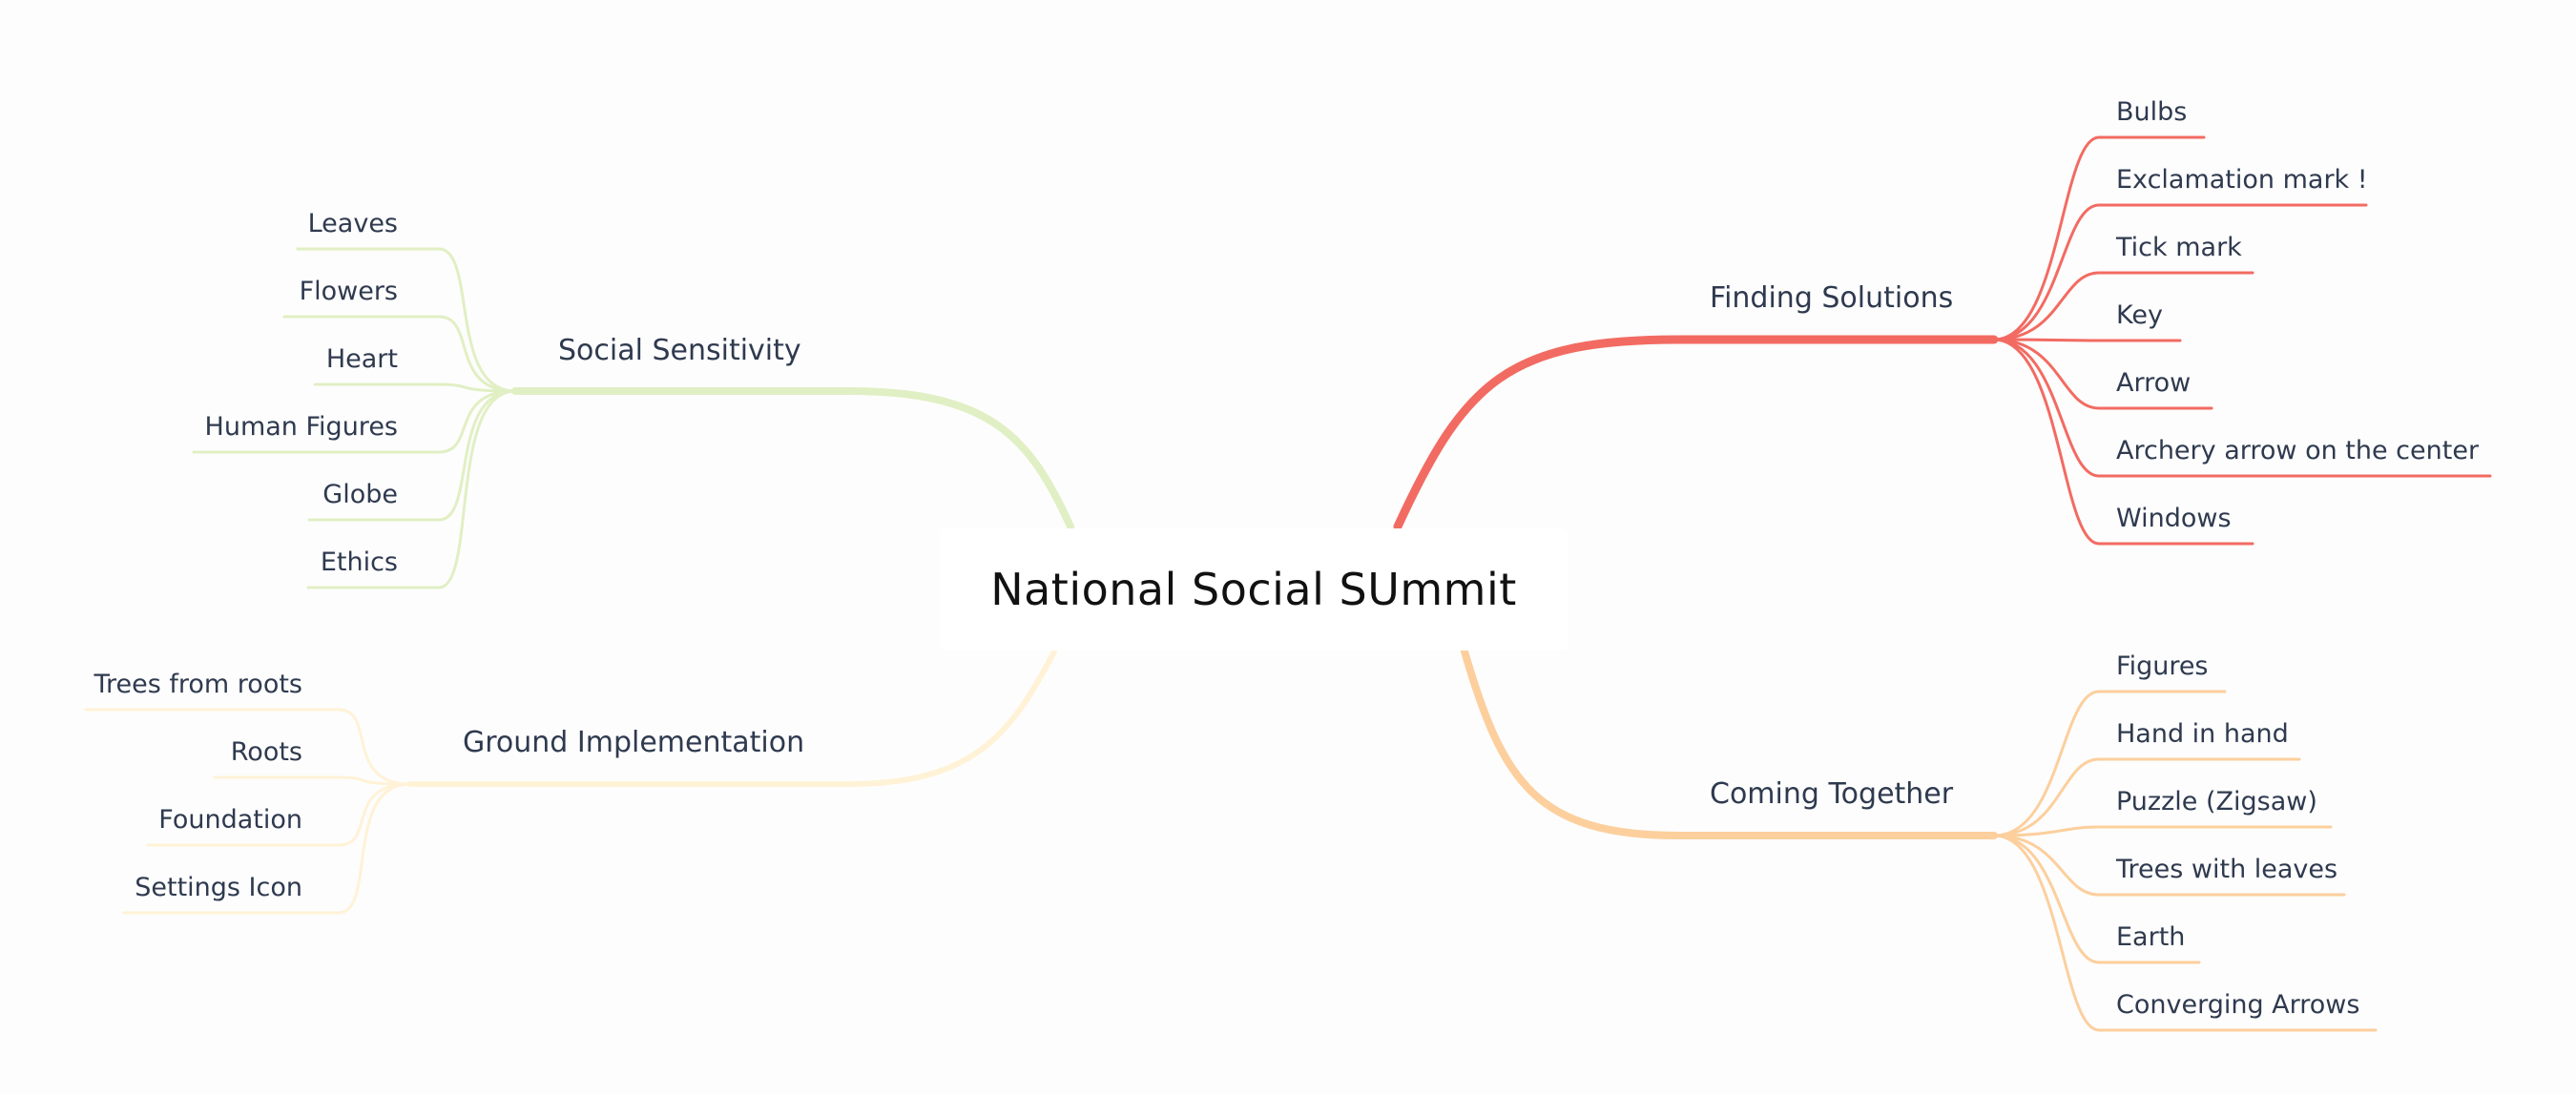 This screenshot has height=1095, width=2576. I want to click on social-sensitivity-connector, so click(792, 458).